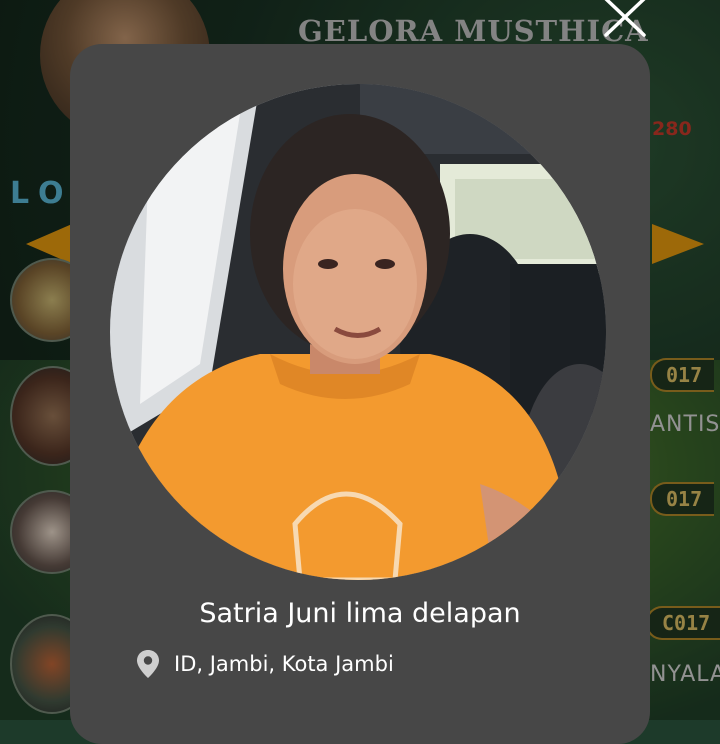  What do you see at coordinates (284, 664) in the screenshot?
I see `location-text: ID, Jambi, Kota Jambi` at bounding box center [284, 664].